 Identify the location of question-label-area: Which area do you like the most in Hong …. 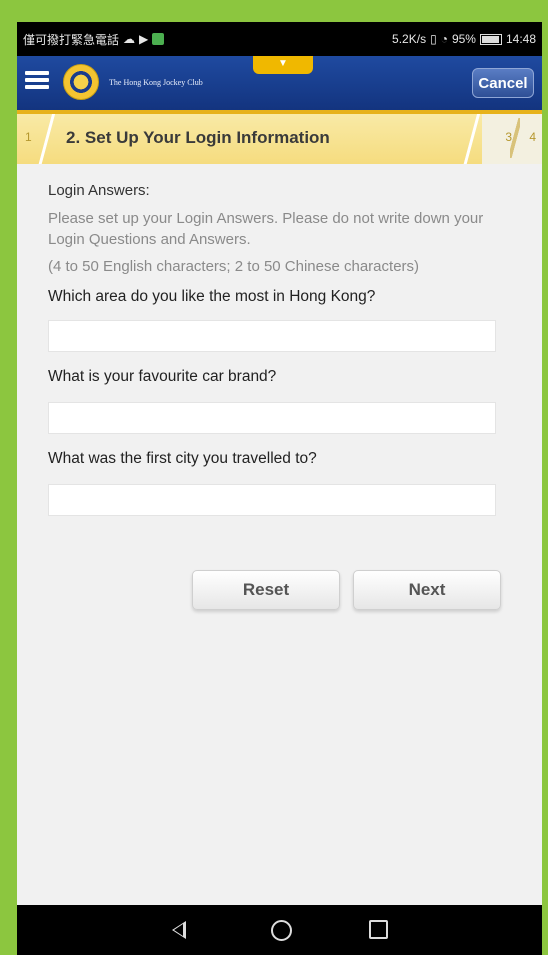
(212, 296).